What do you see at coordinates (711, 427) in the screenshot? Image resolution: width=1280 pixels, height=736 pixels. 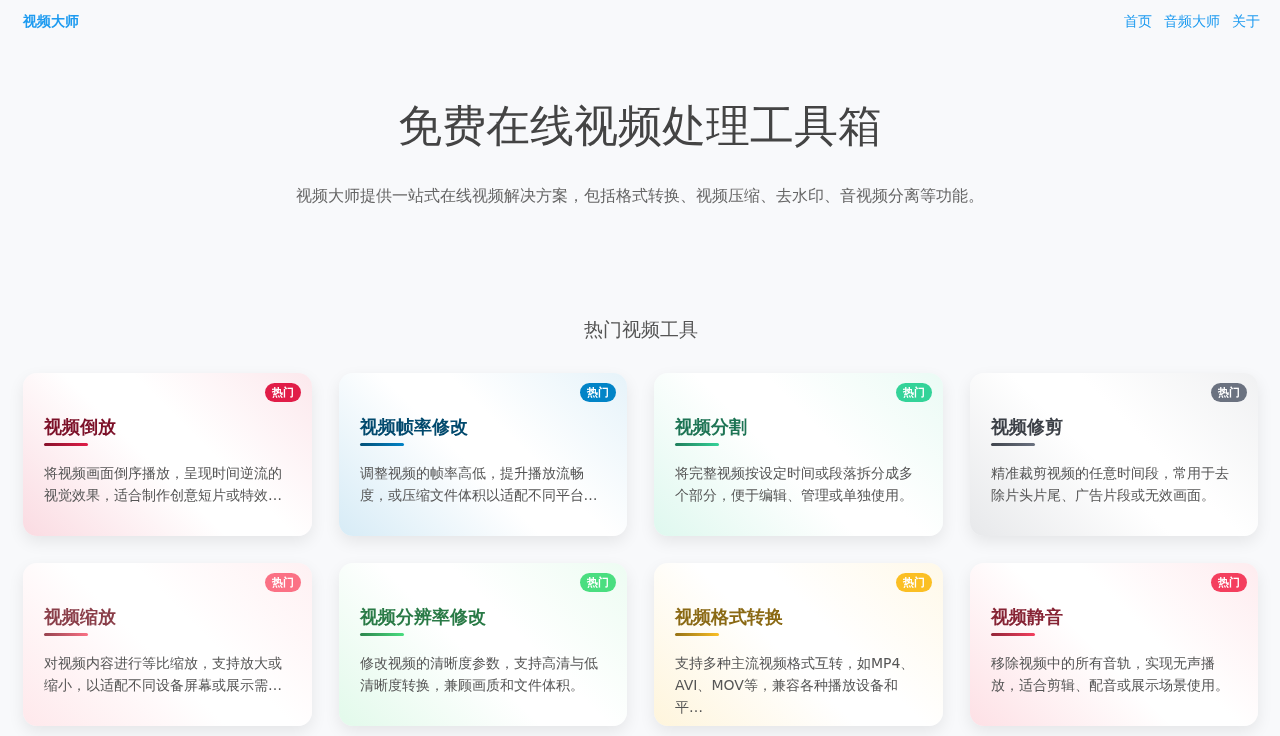 I see `card-title: 视频分割` at bounding box center [711, 427].